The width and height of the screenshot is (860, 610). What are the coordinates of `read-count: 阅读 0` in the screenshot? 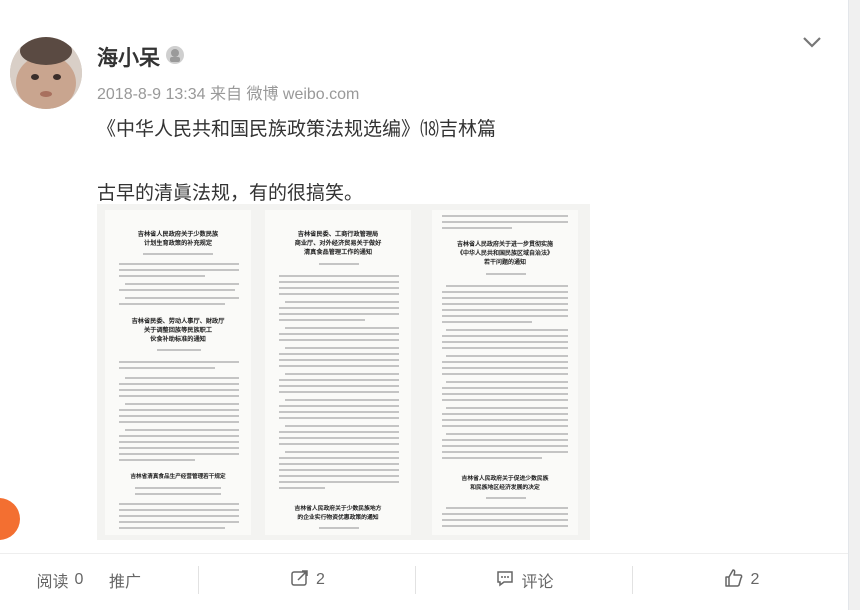 It's located at (60, 580).